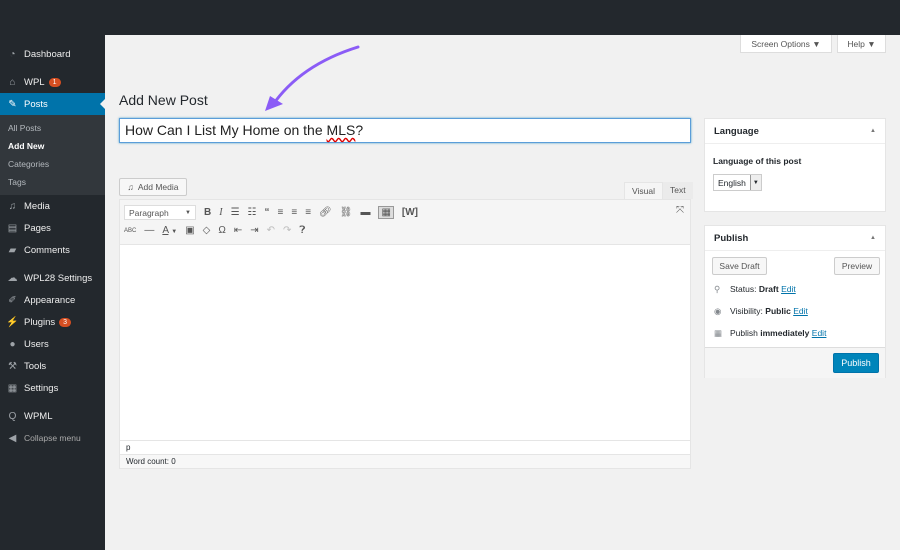 The height and width of the screenshot is (550, 900). Describe the element at coordinates (788, 289) in the screenshot. I see `edit-status-link: Edit` at that location.